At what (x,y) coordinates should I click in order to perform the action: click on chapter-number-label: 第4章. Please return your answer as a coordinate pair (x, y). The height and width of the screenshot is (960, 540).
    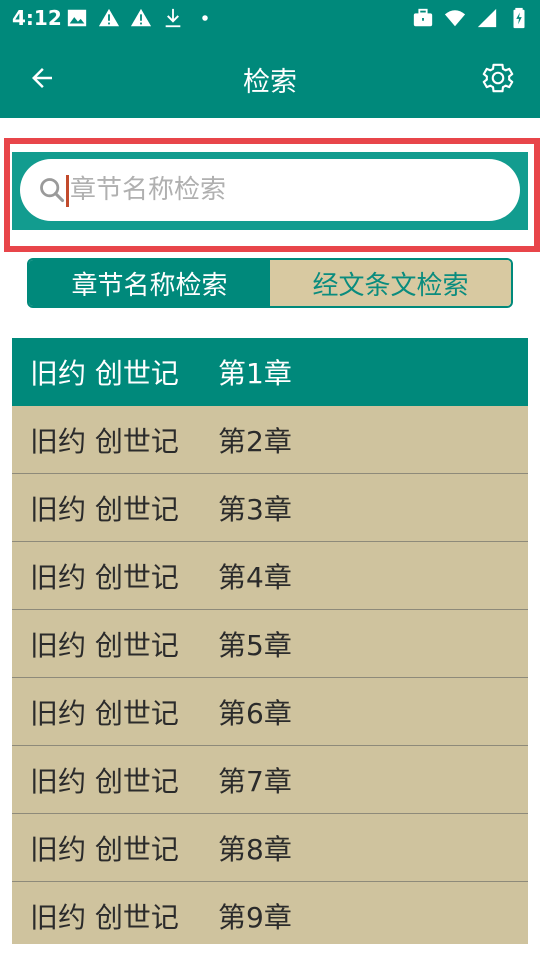
    Looking at the image, I should click on (255, 577).